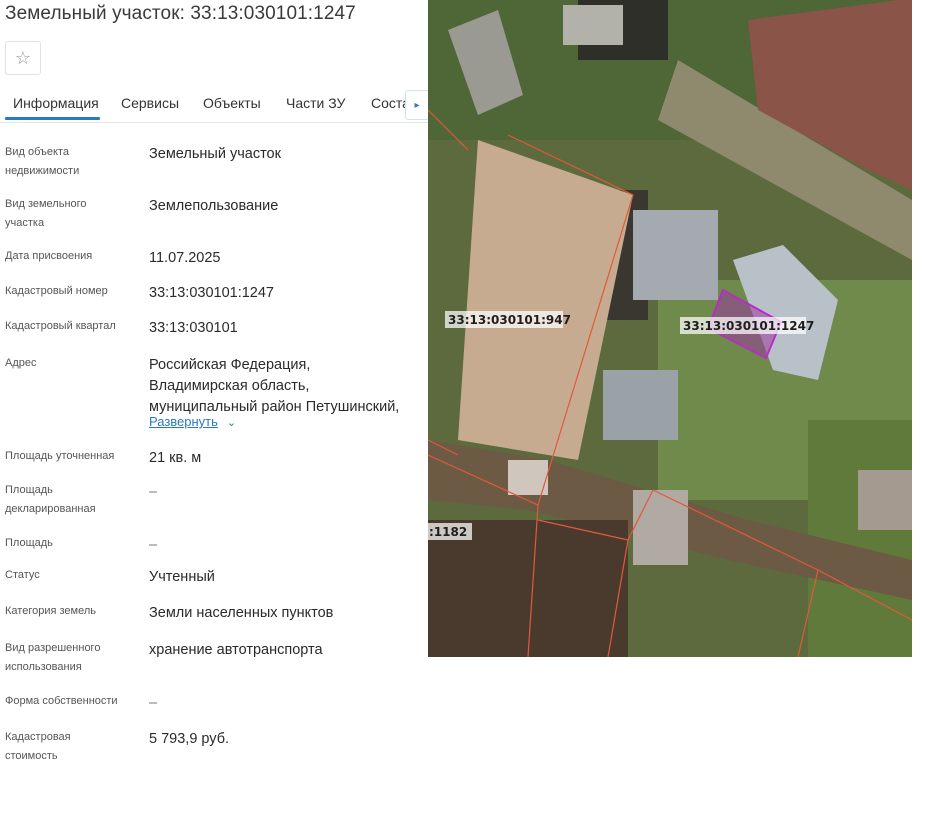  What do you see at coordinates (29, 543) in the screenshot?
I see `field-label: Площадь` at bounding box center [29, 543].